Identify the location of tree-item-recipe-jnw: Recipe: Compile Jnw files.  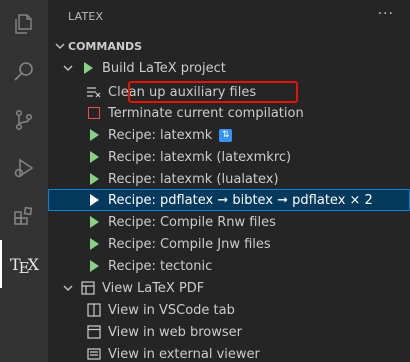
(229, 244).